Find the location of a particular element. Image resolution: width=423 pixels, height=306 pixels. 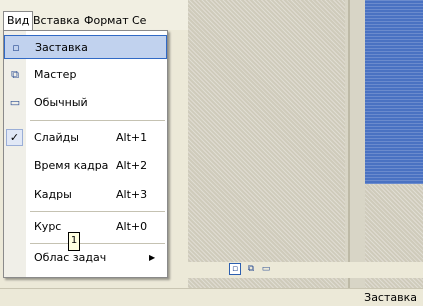

menu-item-label: Слайды is located at coordinates (56, 137).